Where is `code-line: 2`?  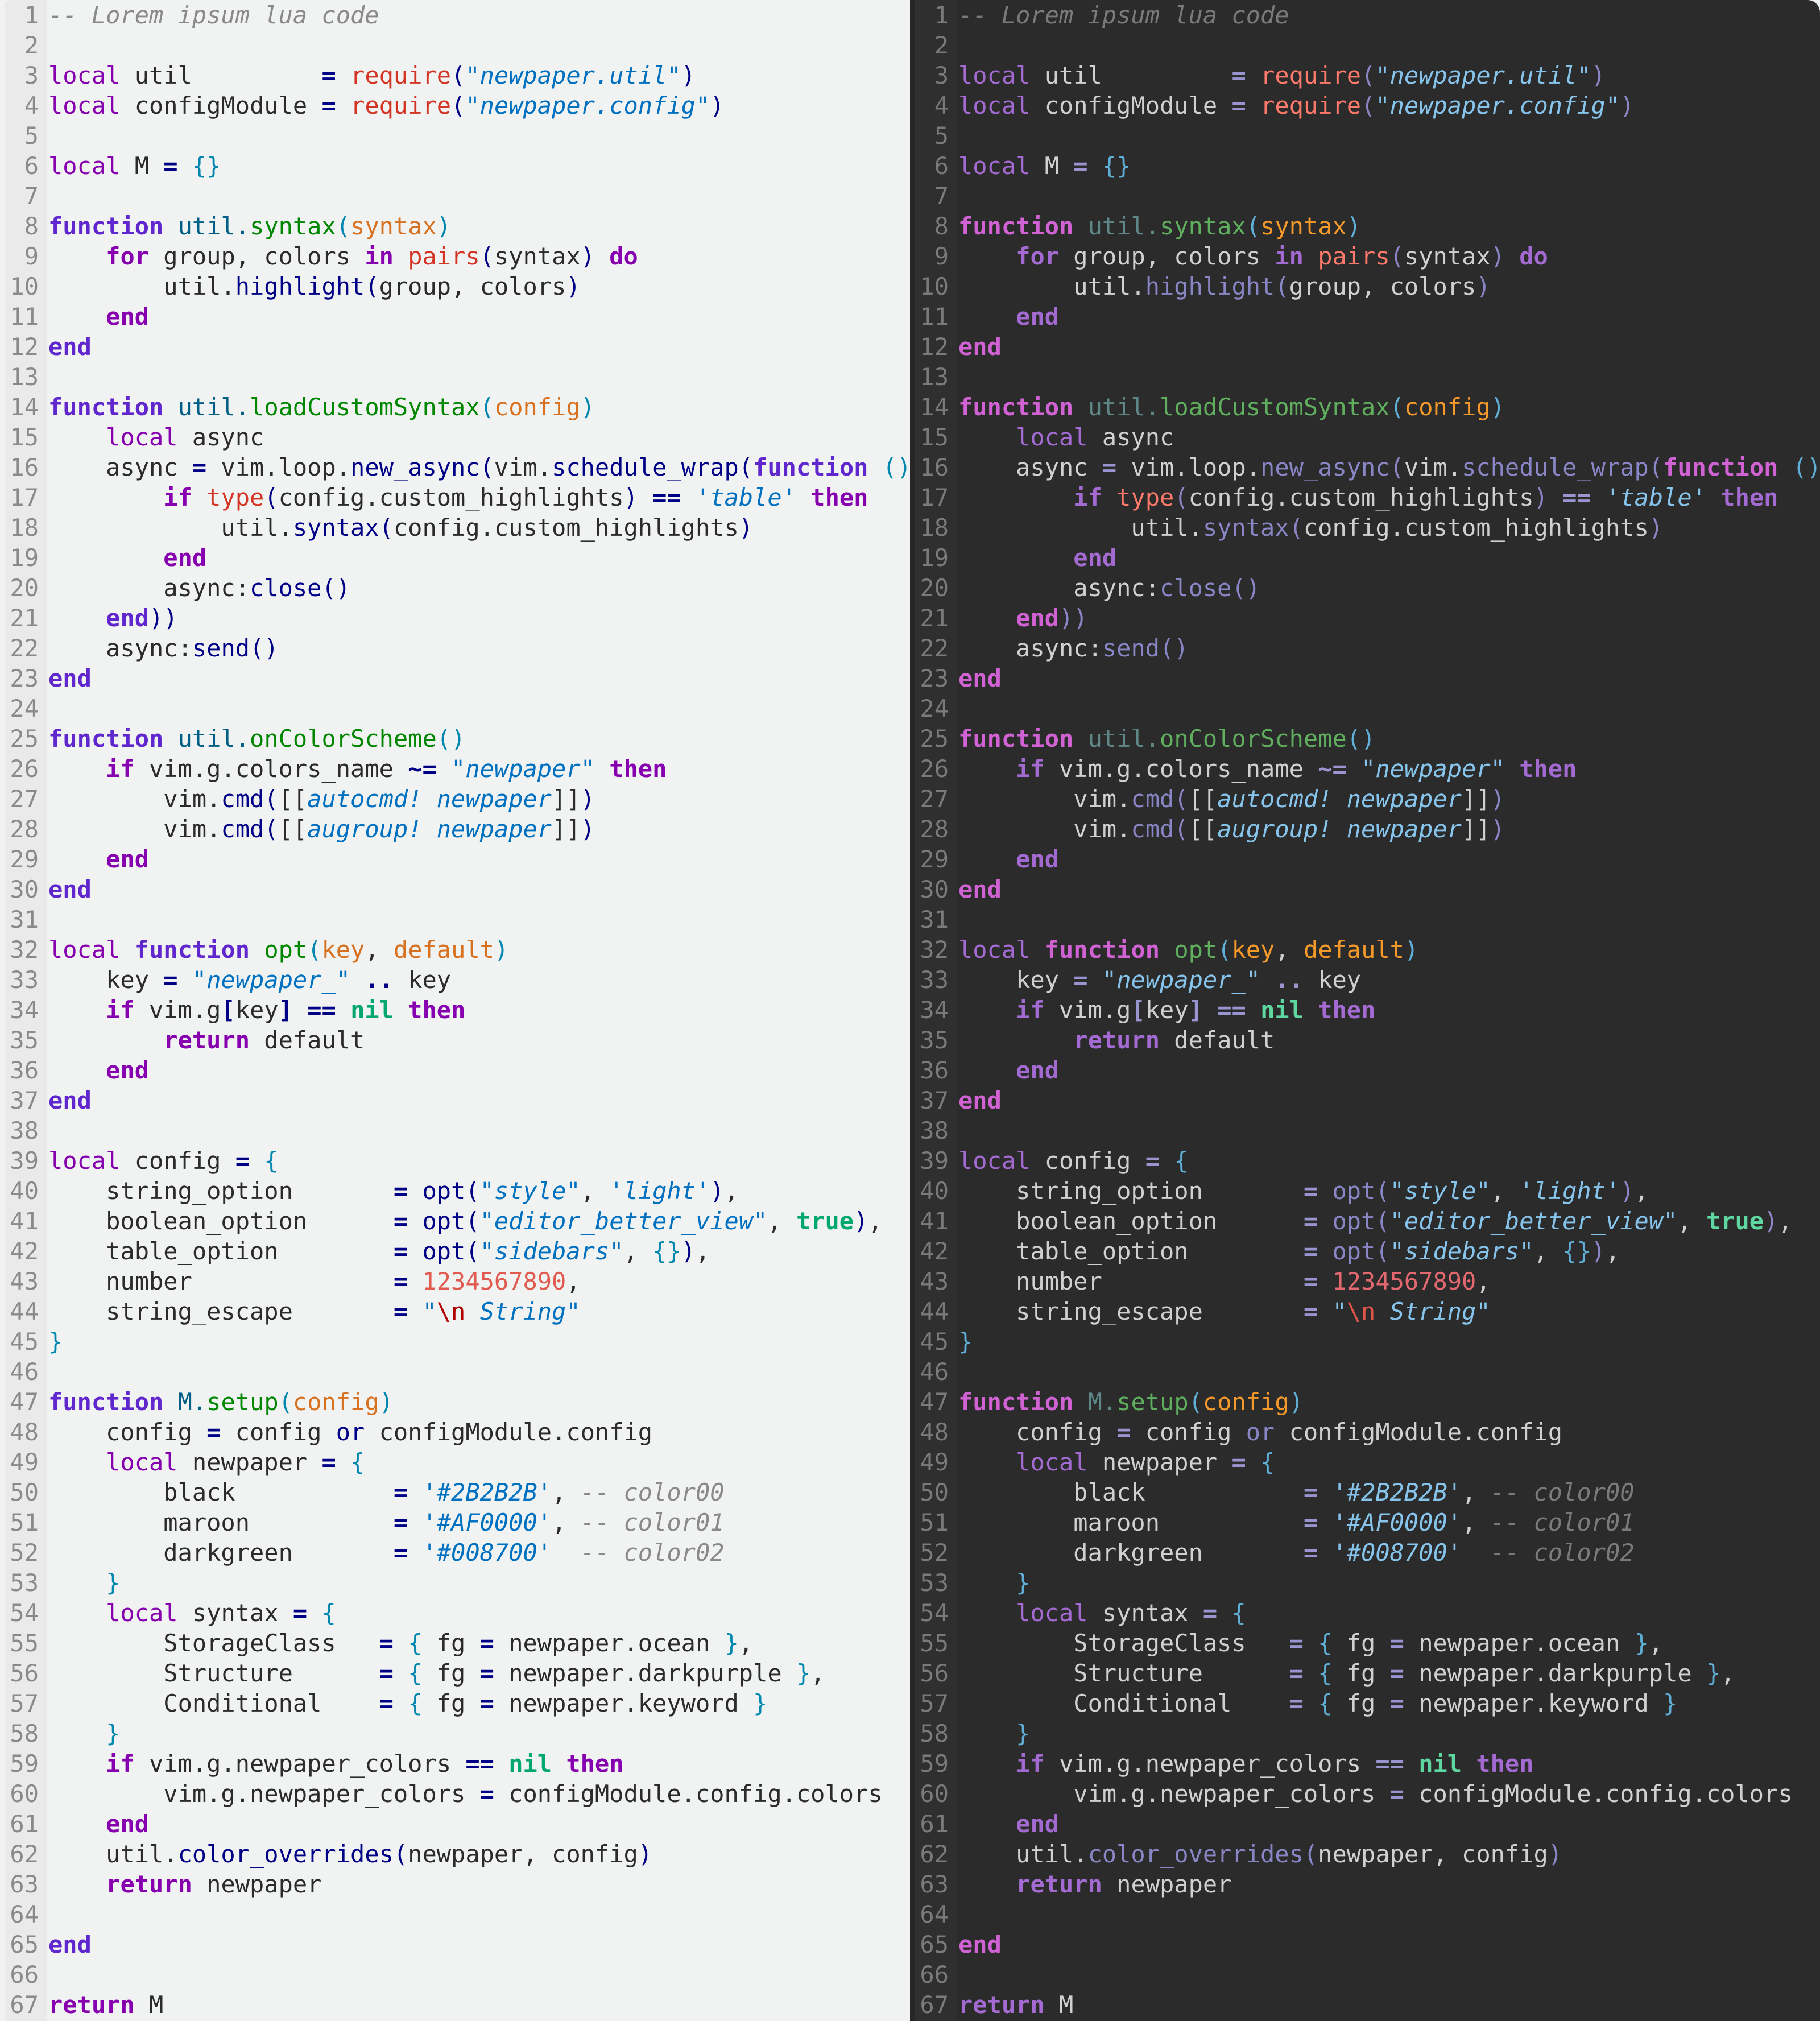
code-line: 2 is located at coordinates (1365, 45).